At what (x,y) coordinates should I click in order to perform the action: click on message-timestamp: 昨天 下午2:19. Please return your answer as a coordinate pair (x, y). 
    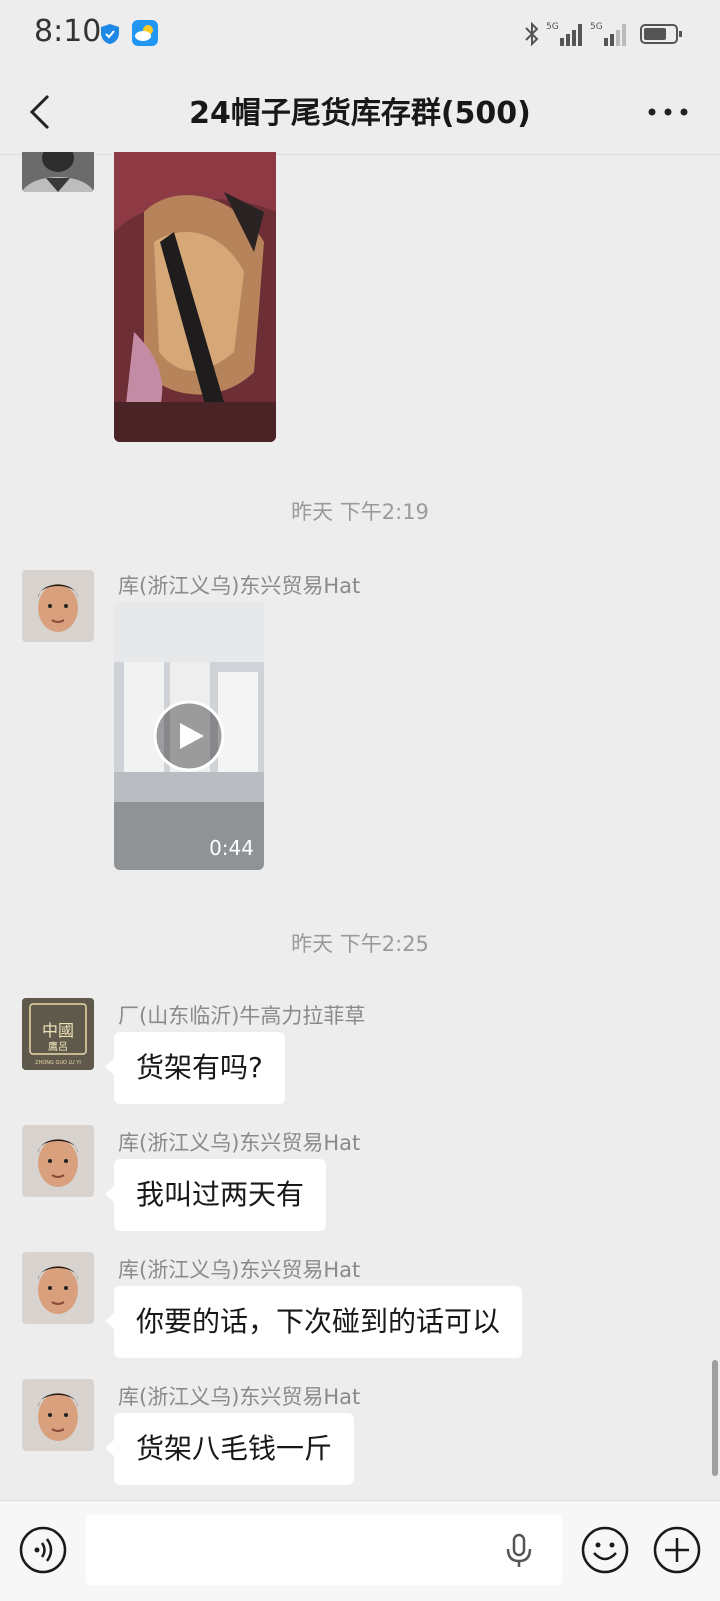
    Looking at the image, I should click on (360, 512).